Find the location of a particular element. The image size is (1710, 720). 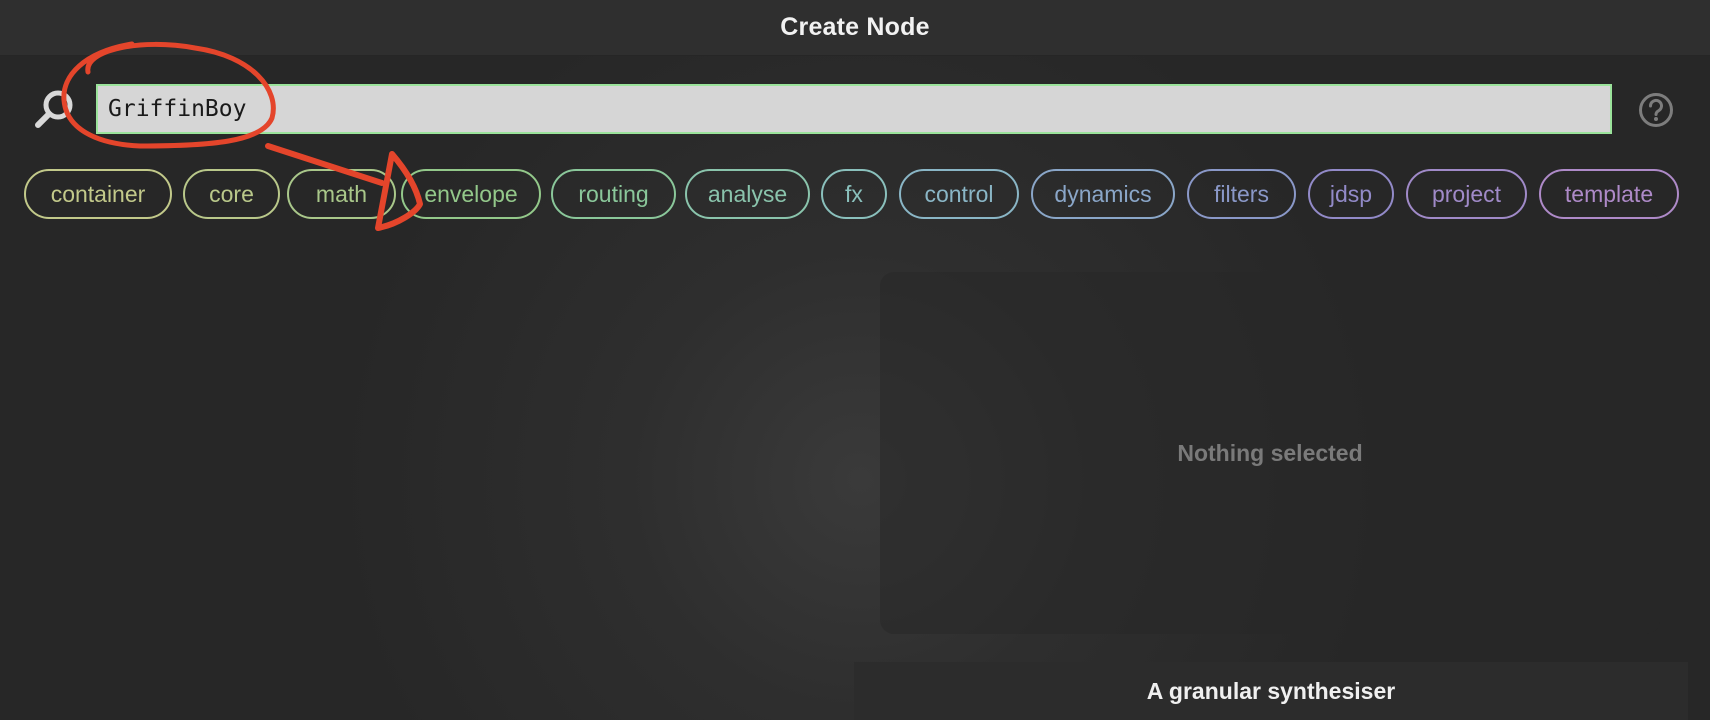

tag-filters: filters is located at coordinates (1241, 194).